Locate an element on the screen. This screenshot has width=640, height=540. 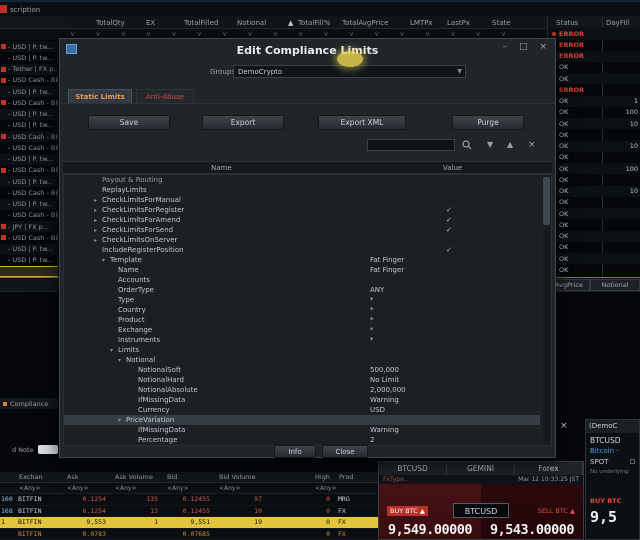
quote-row: 160 BITFIN 0.1254 135 0.12455 97 0 MRG is located at coordinates (189, 500).